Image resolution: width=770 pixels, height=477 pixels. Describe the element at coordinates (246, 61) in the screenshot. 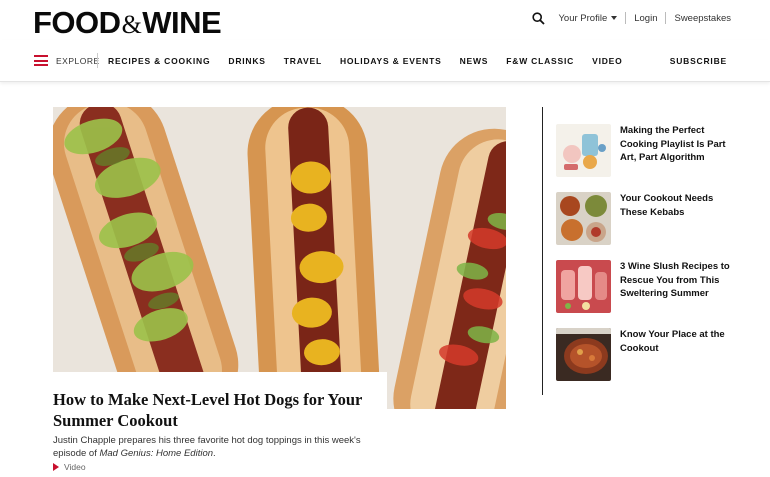

I see `nav-link-drinks: DRINKS` at that location.